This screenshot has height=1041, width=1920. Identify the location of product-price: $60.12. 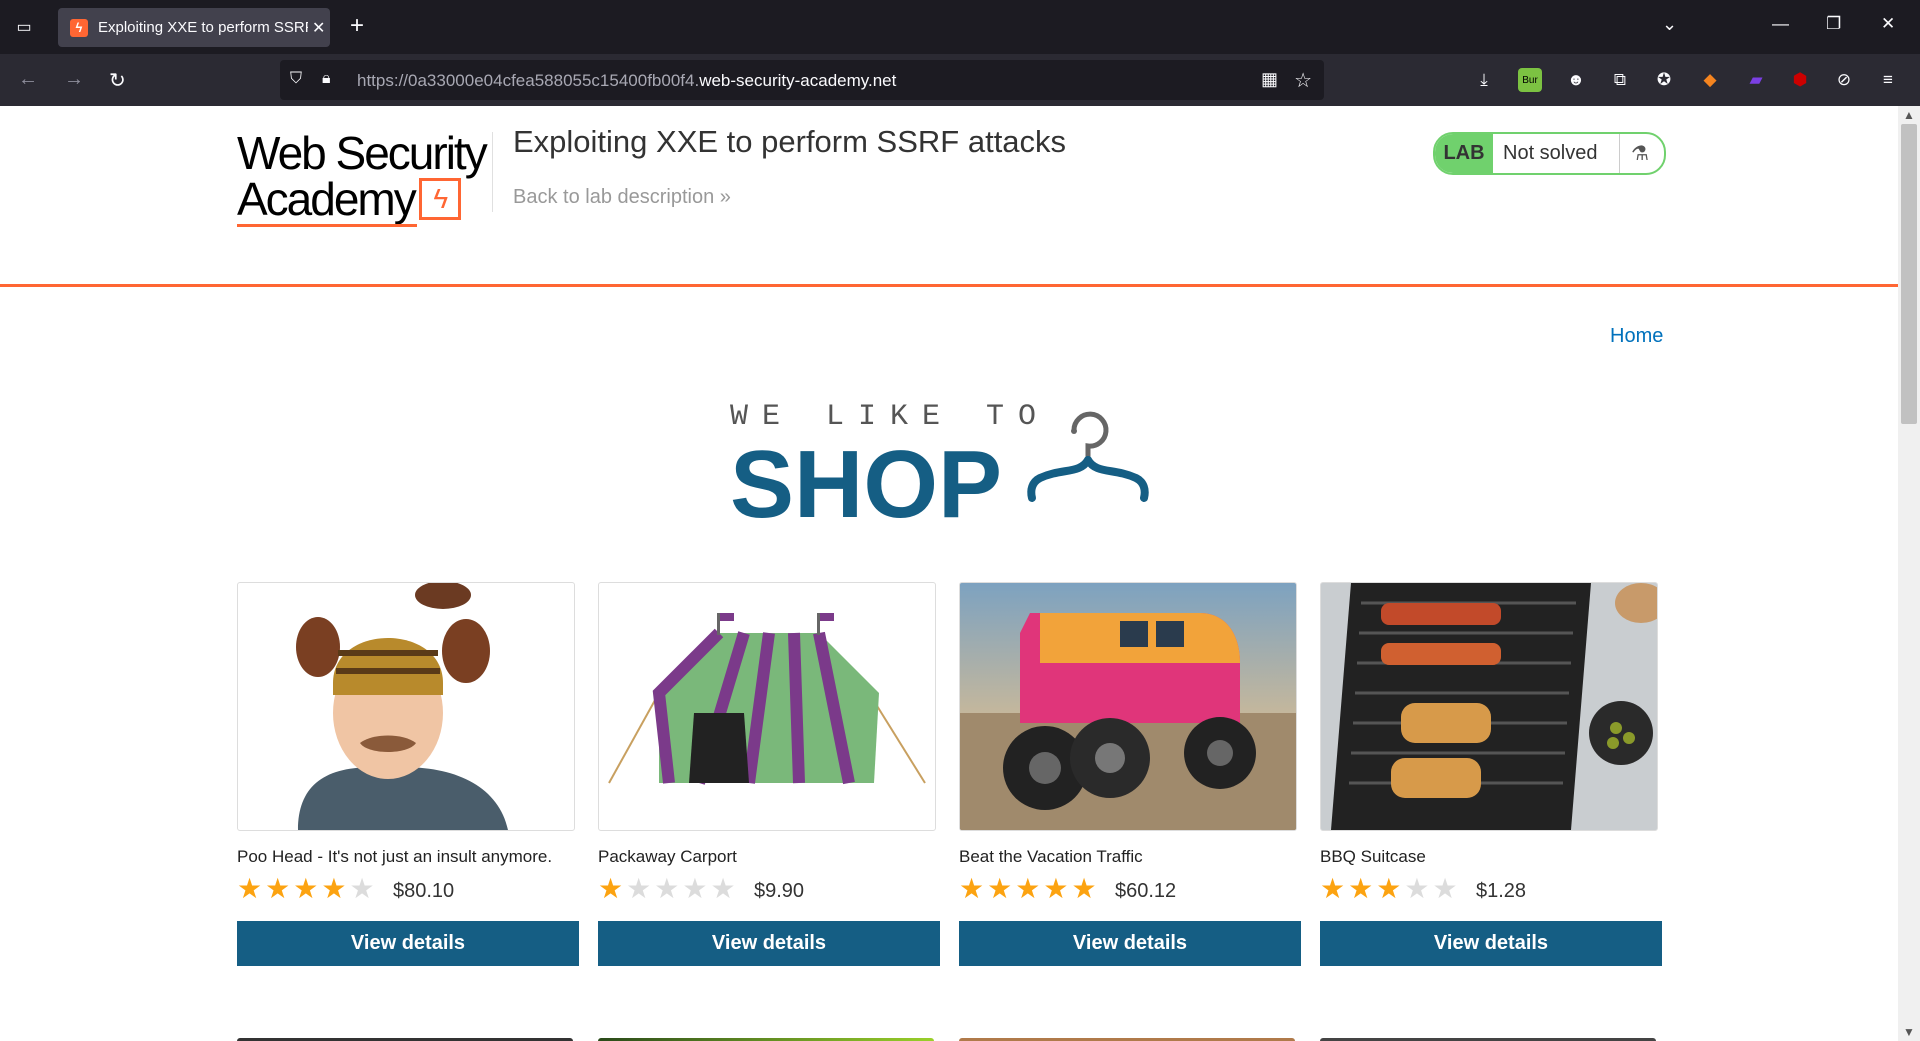
(1146, 891).